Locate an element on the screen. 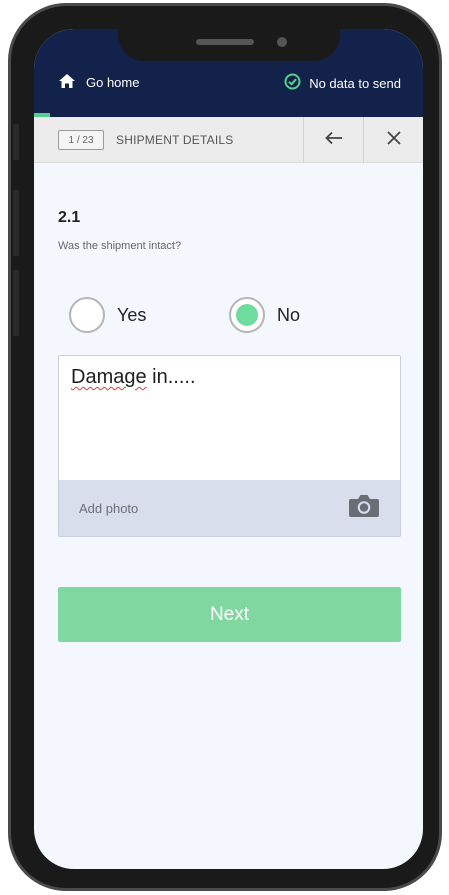  back-button is located at coordinates (333, 140).